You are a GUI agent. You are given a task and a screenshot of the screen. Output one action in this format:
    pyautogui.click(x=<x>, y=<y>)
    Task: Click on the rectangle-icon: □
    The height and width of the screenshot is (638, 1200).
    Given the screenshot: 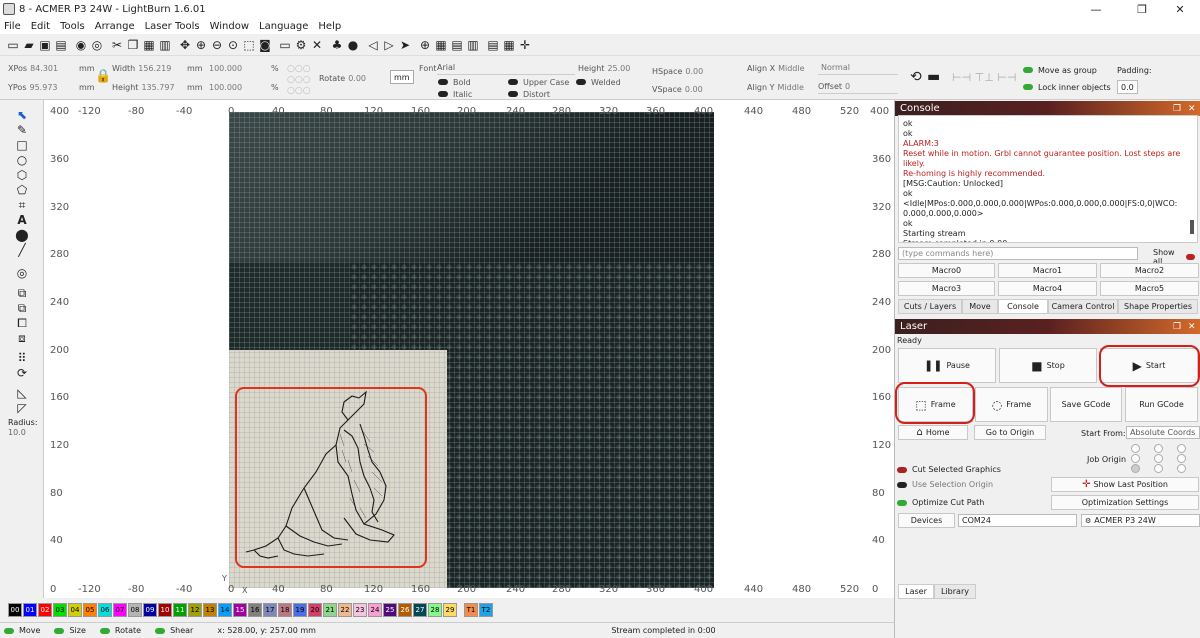 What is the action you would take?
    pyautogui.click(x=22, y=145)
    